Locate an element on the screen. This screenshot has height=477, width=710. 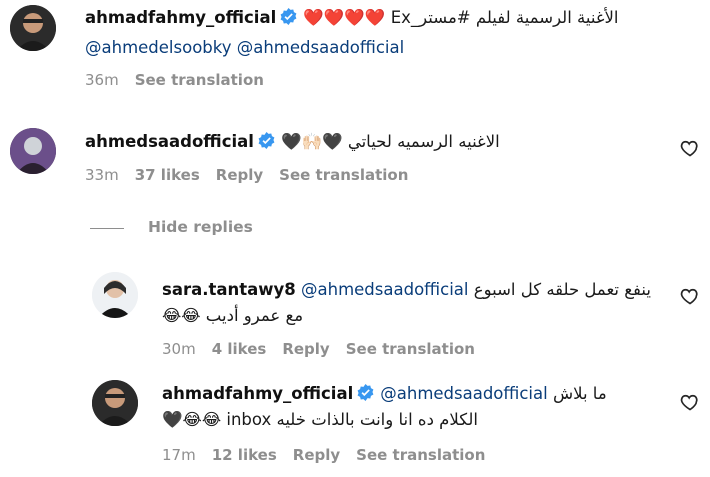
comment-text: الاغنيه الرسميه لحياتي 🖤🙌🏻🖤 is located at coordinates (390, 141).